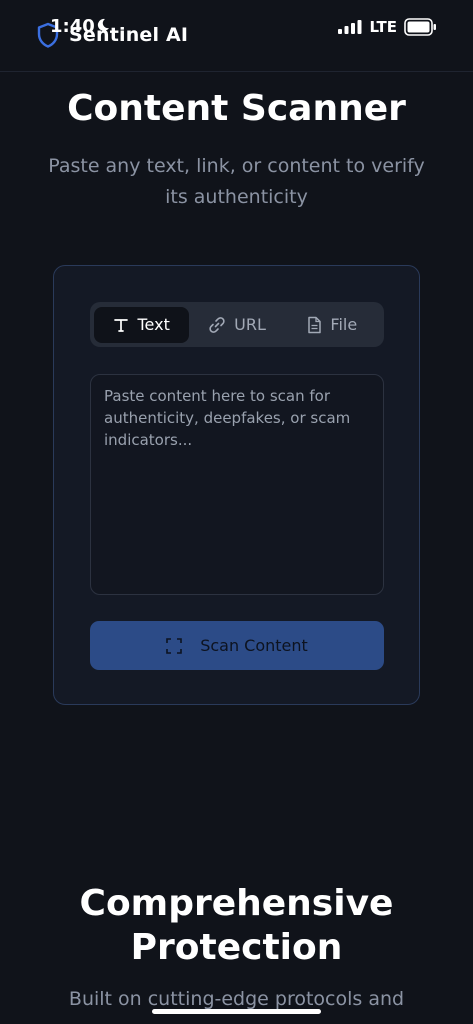 Image resolution: width=473 pixels, height=1024 pixels. Describe the element at coordinates (217, 324) in the screenshot. I see `link-icon` at that location.